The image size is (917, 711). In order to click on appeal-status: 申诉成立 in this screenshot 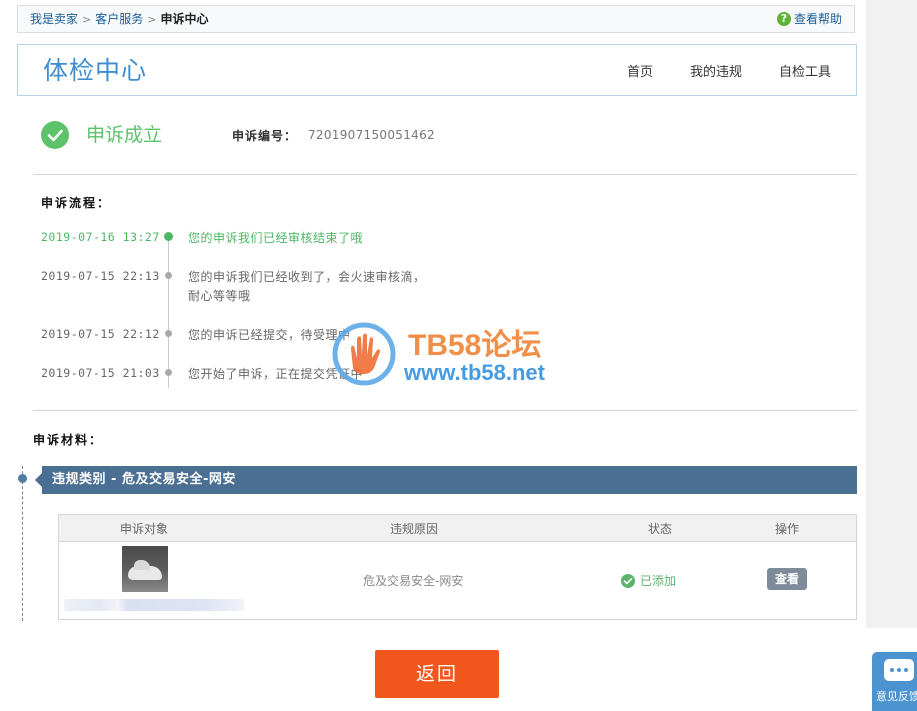, I will do `click(124, 135)`.